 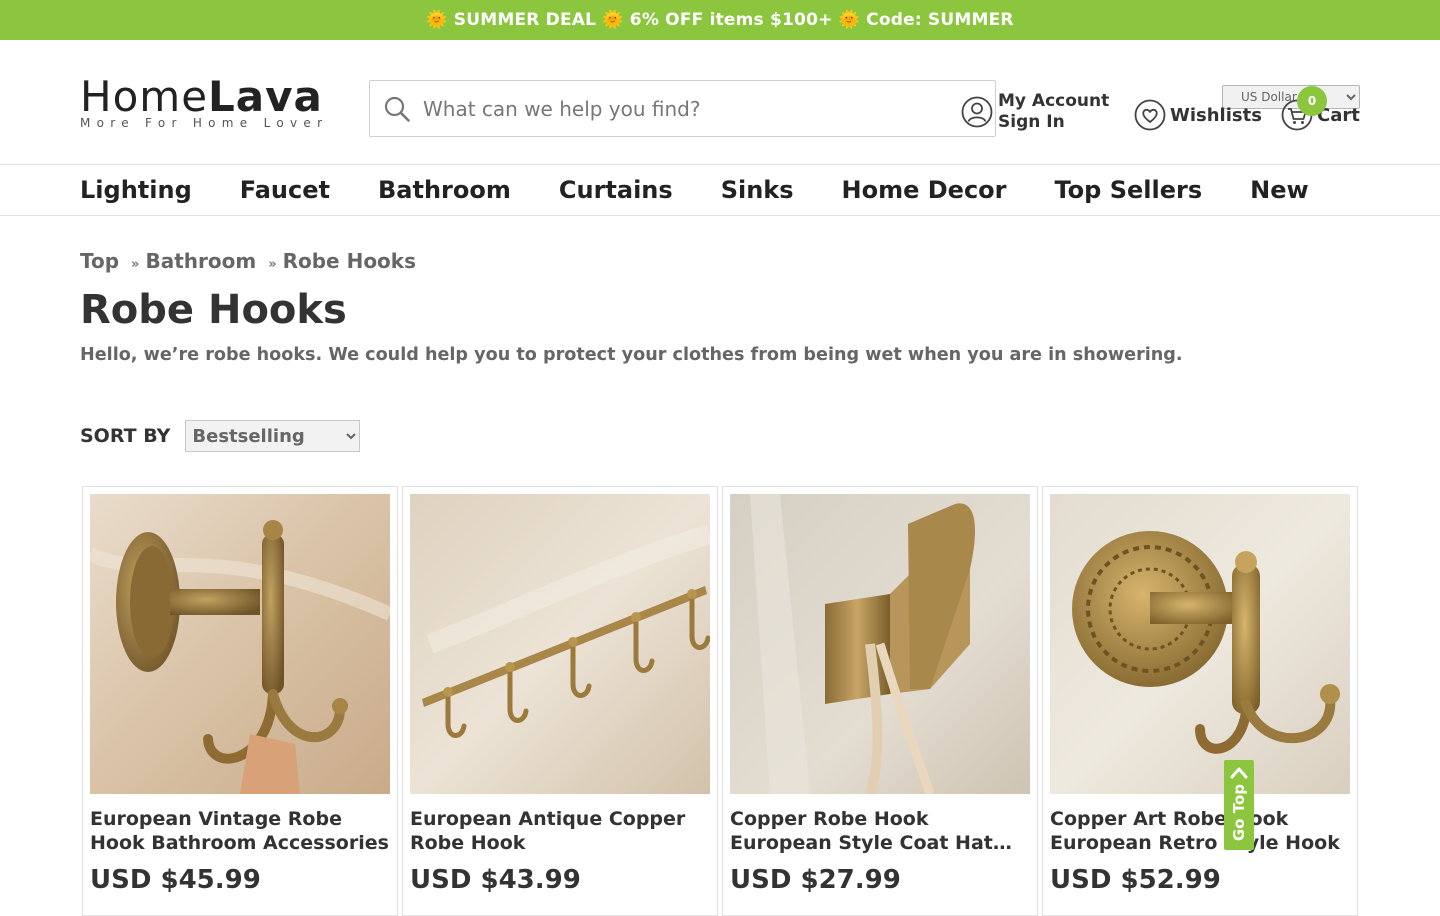 What do you see at coordinates (1054, 101) in the screenshot?
I see `account-label: My Account` at bounding box center [1054, 101].